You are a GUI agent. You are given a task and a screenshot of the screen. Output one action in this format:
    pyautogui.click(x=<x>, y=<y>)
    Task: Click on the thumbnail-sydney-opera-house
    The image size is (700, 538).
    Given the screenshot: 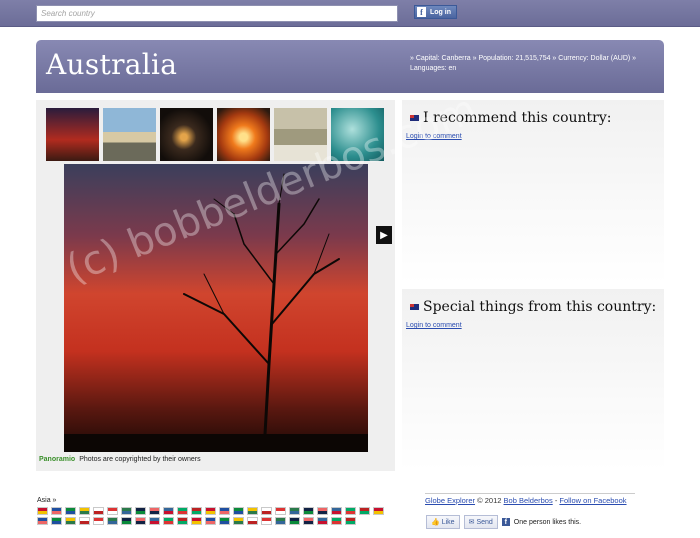 What is the action you would take?
    pyautogui.click(x=129, y=134)
    